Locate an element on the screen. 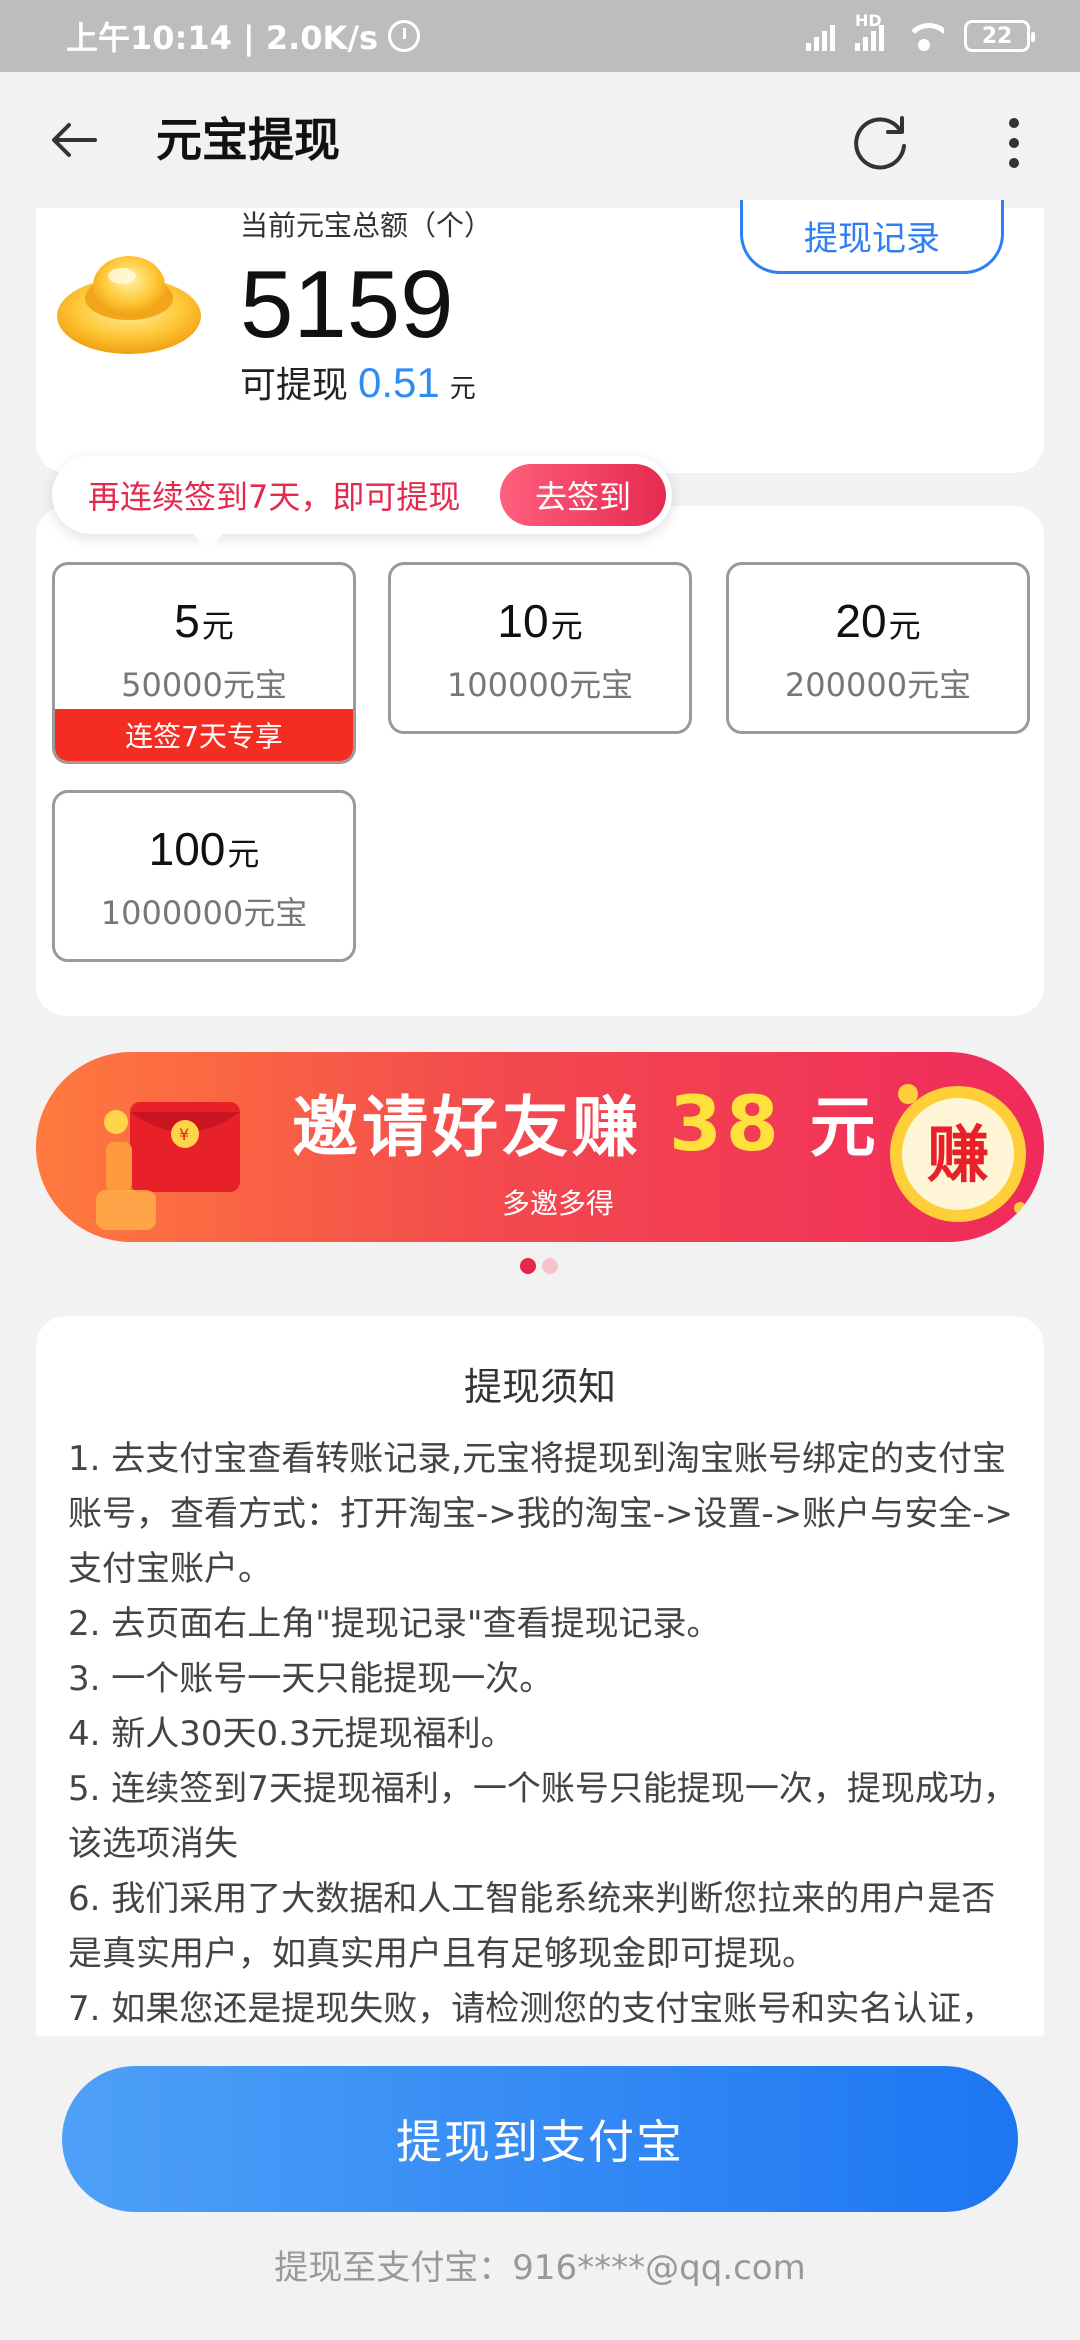  signal-hd-icon: HD is located at coordinates (869, 31).